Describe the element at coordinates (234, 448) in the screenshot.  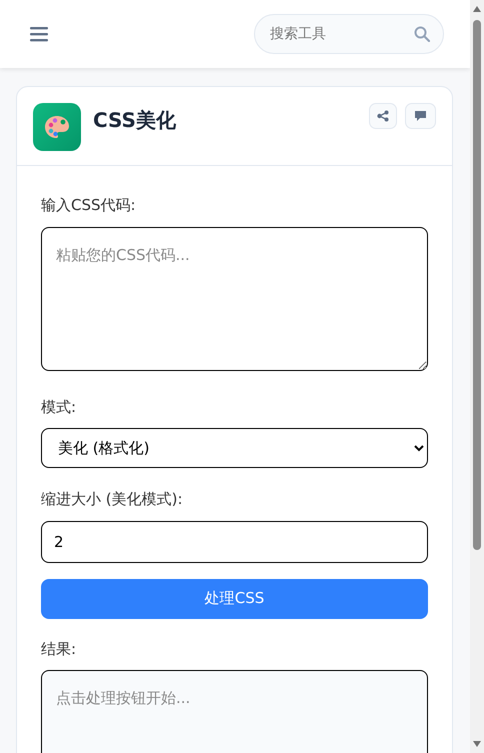
I see `mode-select: 美化 (格式化)` at that location.